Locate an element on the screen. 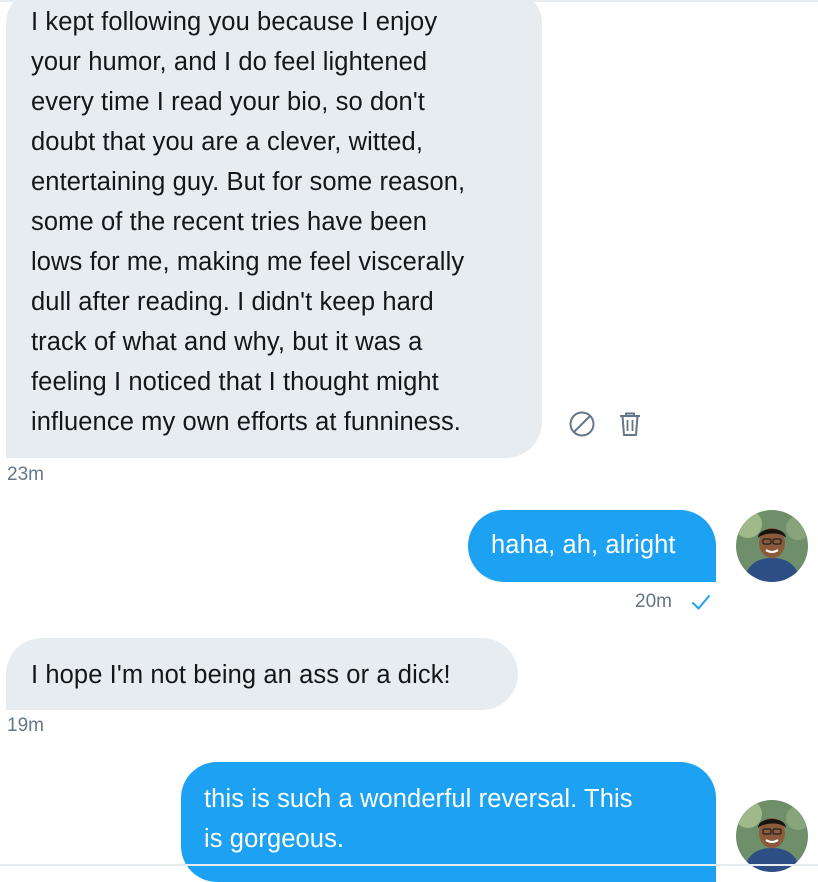 This screenshot has height=882, width=818. message-timestamp: 23m is located at coordinates (25, 474).